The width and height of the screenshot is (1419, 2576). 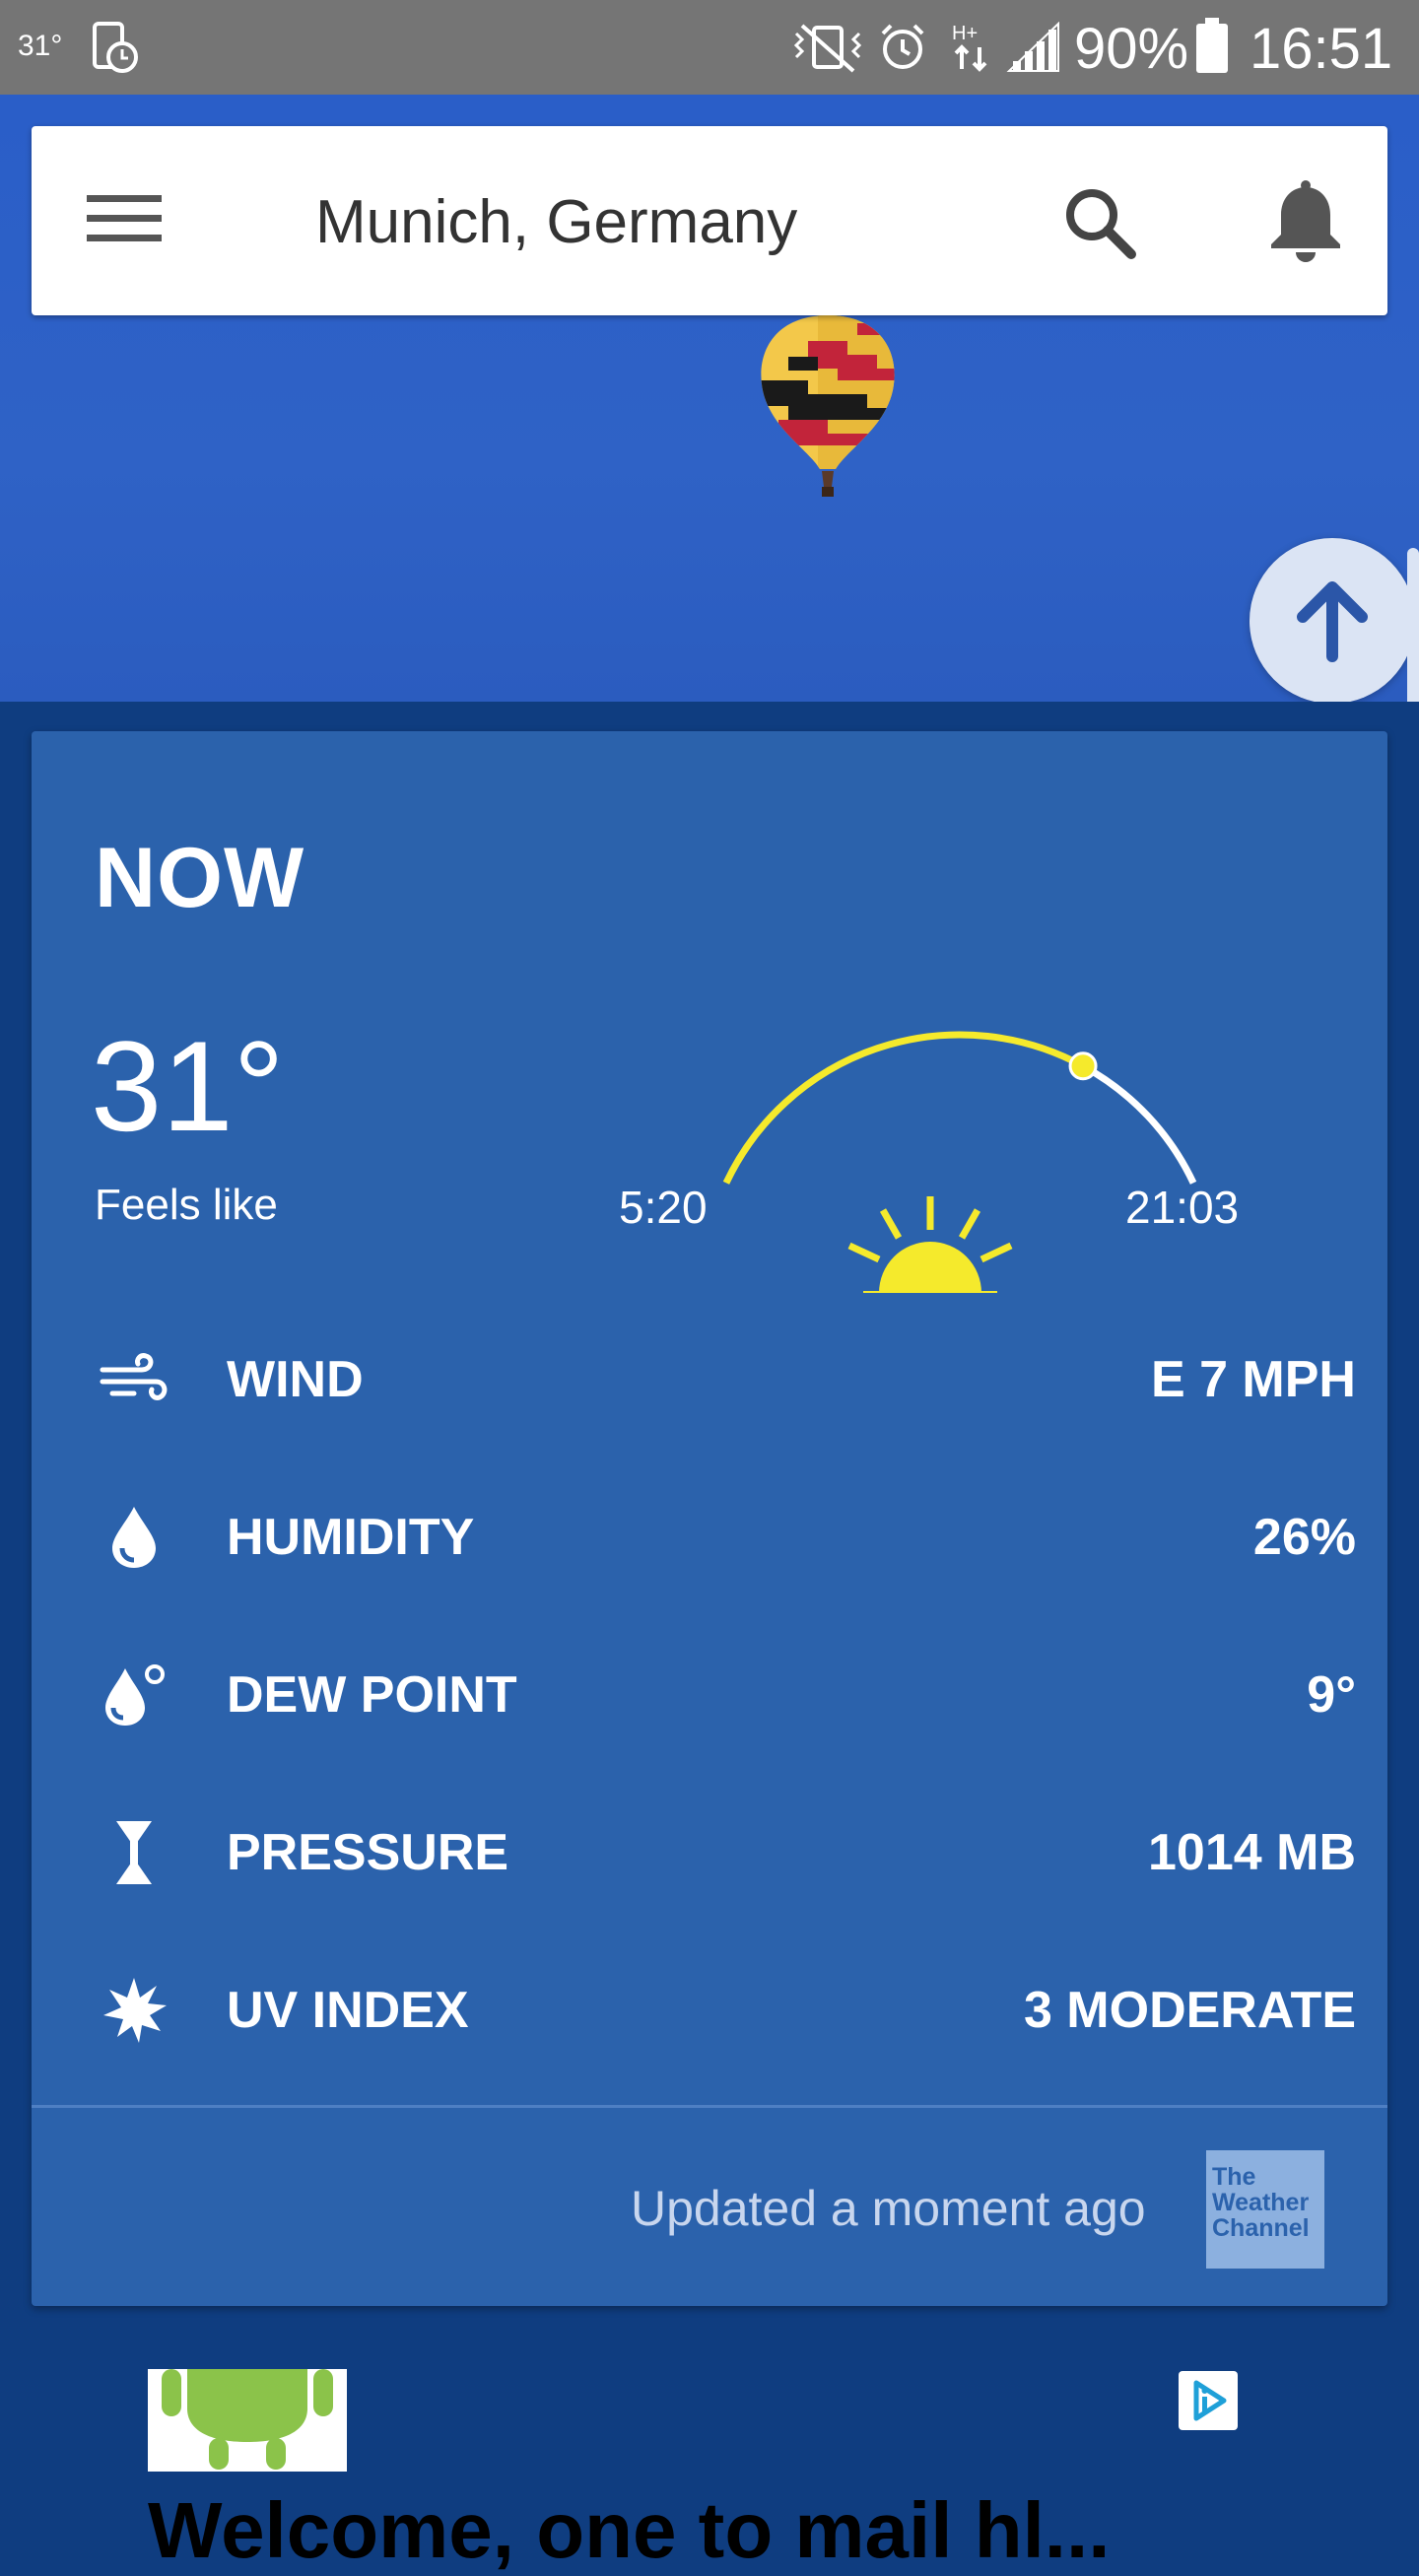 I want to click on humidity-drop-icon, so click(x=134, y=1537).